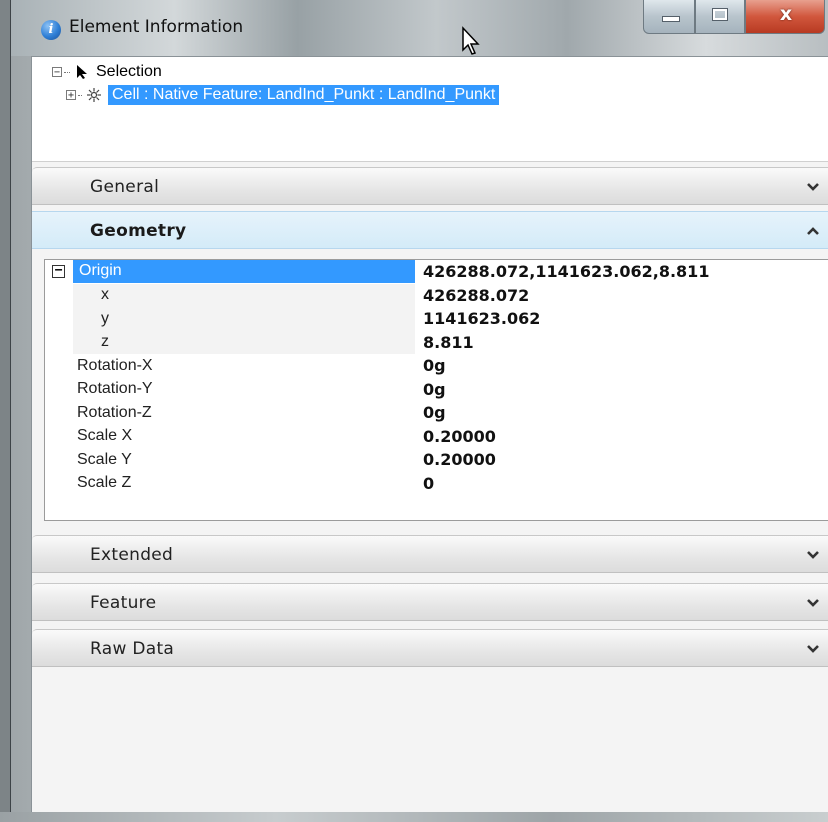  Describe the element at coordinates (430, 648) in the screenshot. I see `section-raw-data: Raw Data` at that location.